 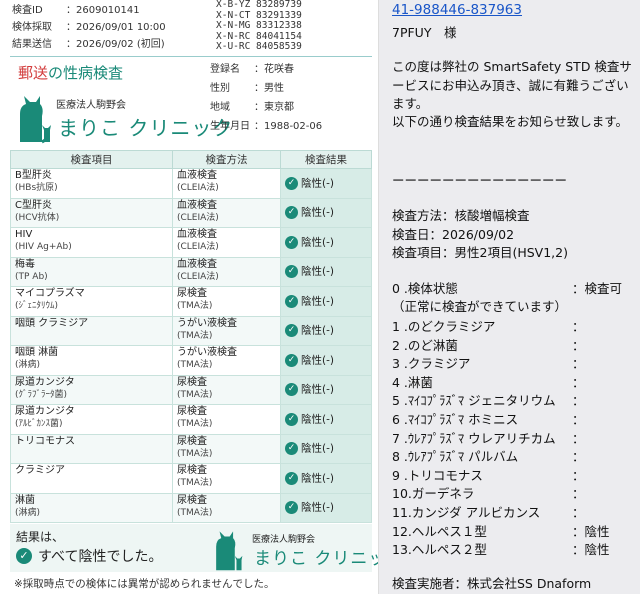 What do you see at coordinates (76, 10) in the screenshot?
I see `meta-row: 検査ID ：2609010141` at bounding box center [76, 10].